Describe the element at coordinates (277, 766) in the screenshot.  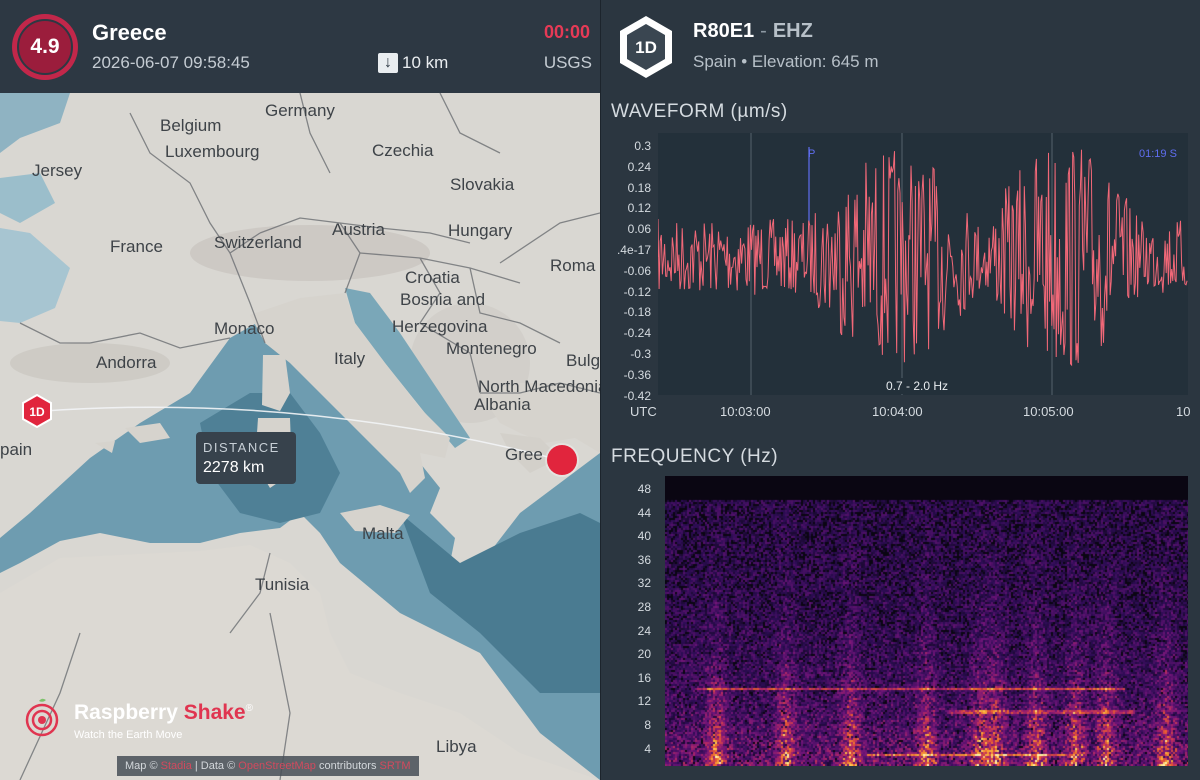
I see `attribution-link-osm: OpenStreetMap` at that location.